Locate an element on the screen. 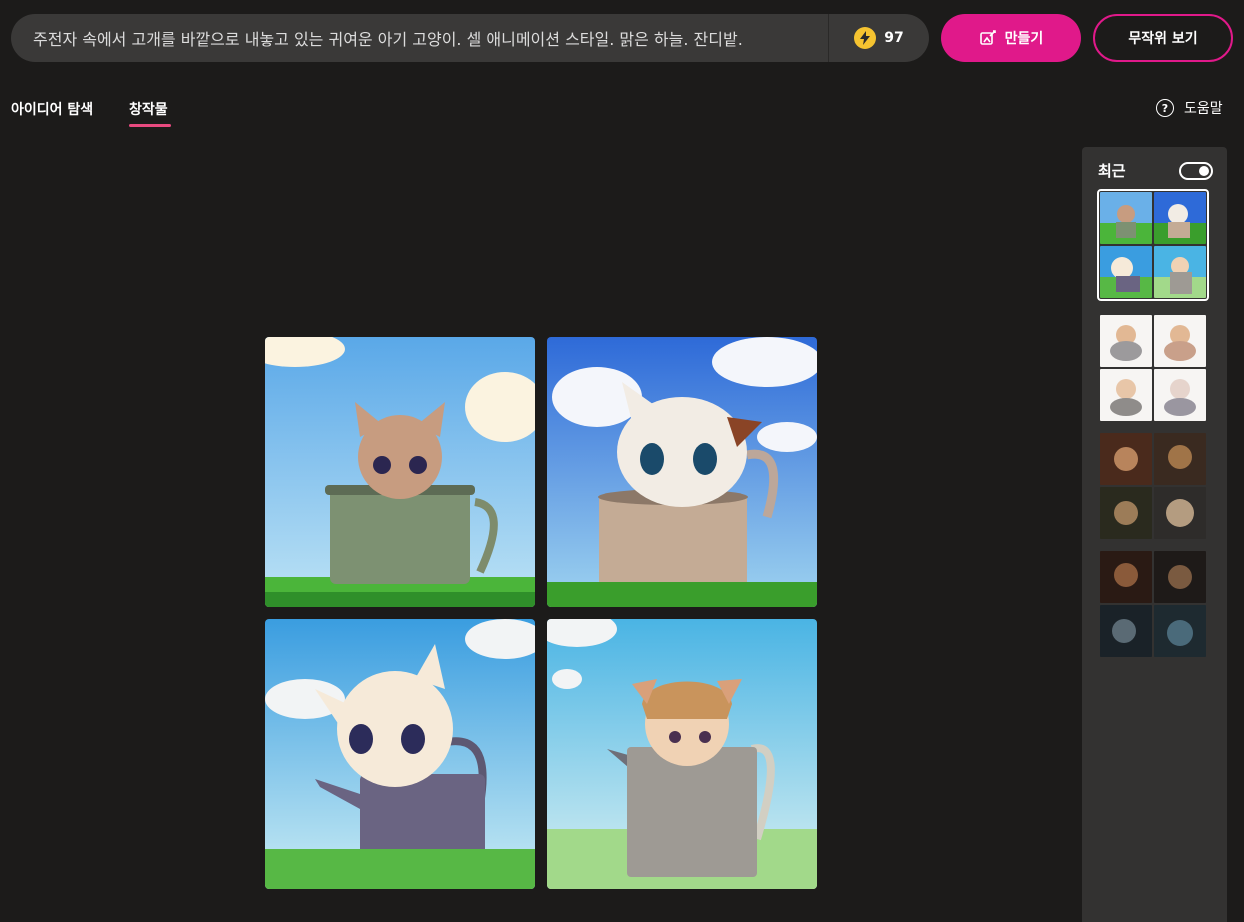  credit-count: 97 is located at coordinates (894, 38).